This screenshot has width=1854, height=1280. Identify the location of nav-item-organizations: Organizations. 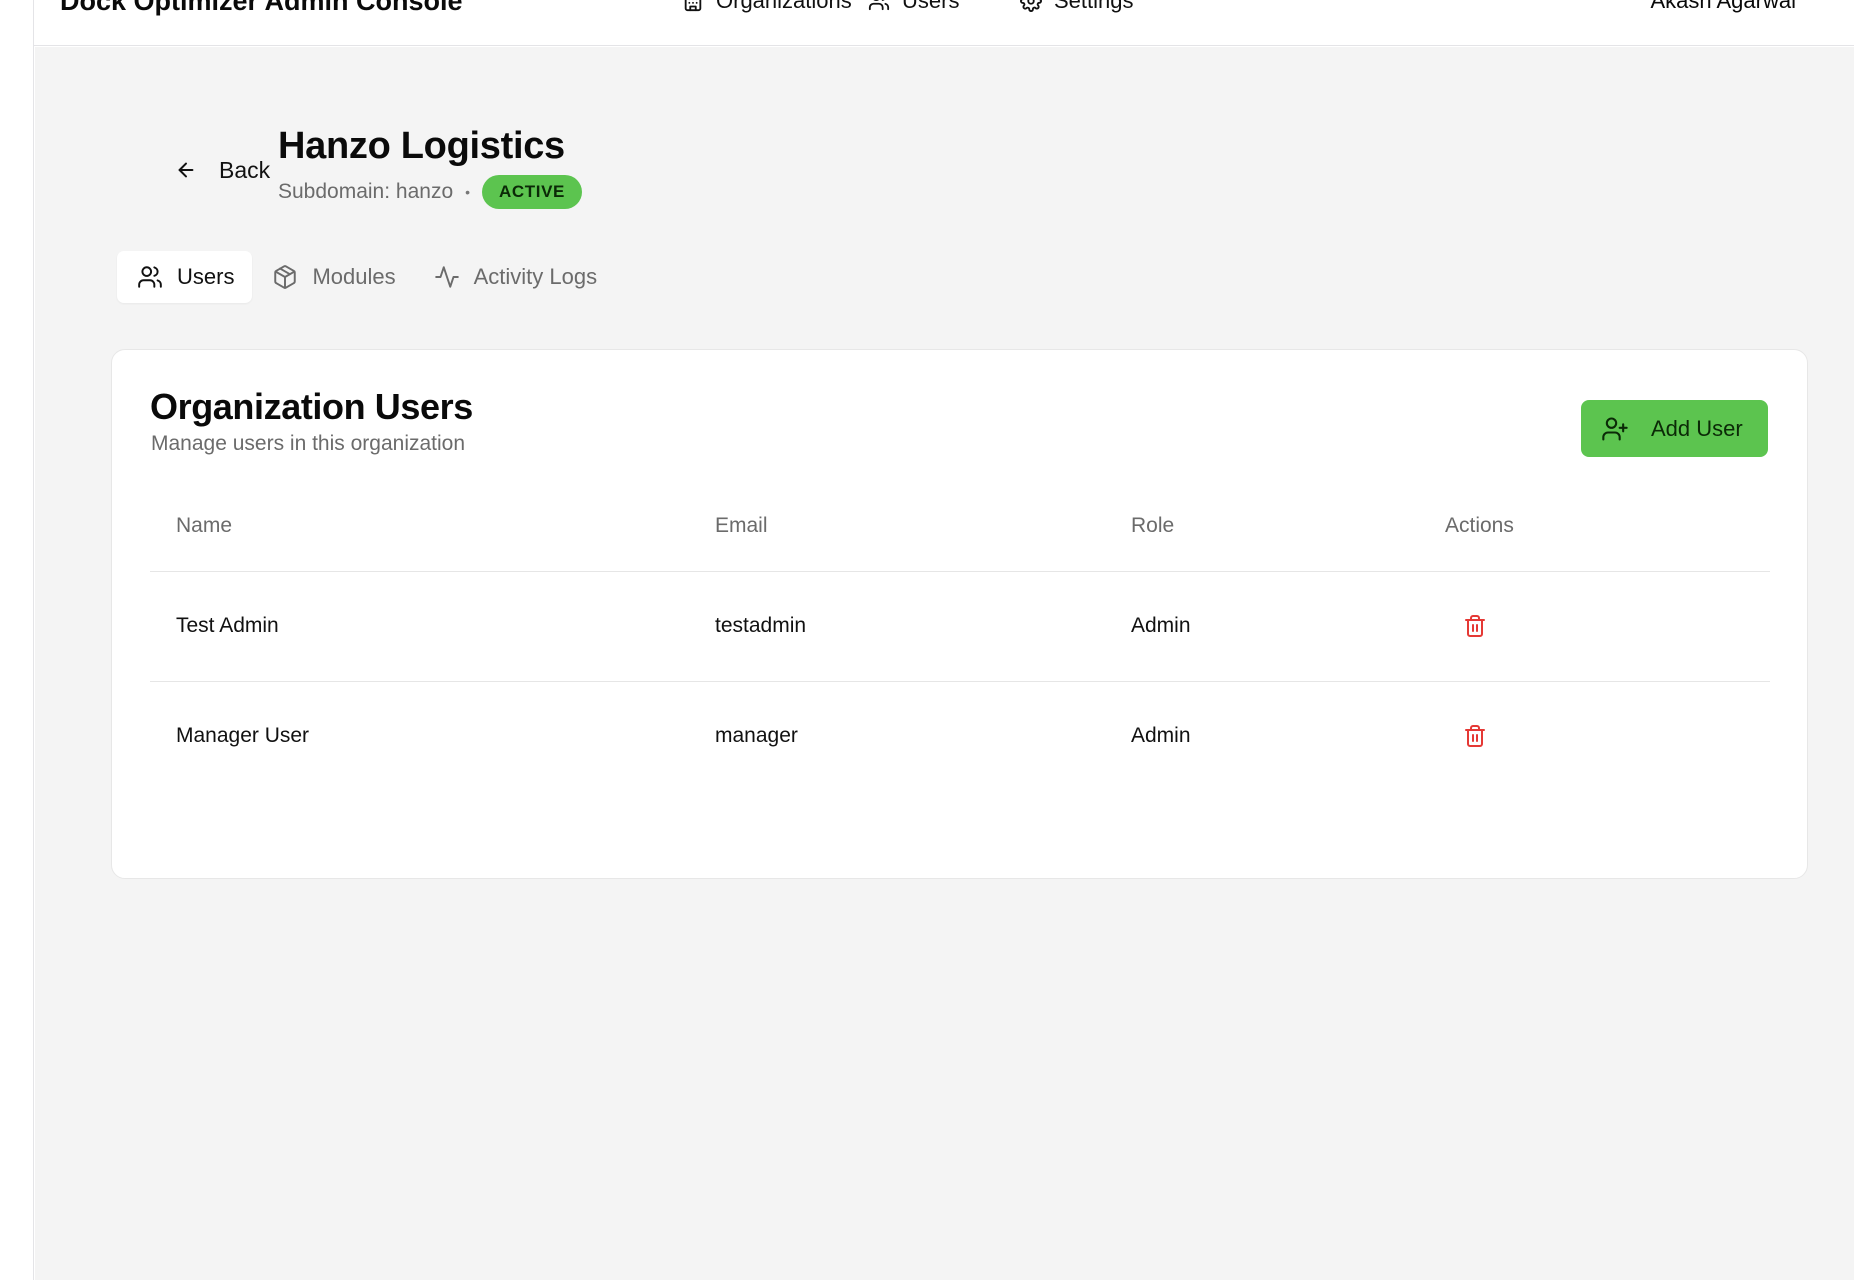
(767, 7).